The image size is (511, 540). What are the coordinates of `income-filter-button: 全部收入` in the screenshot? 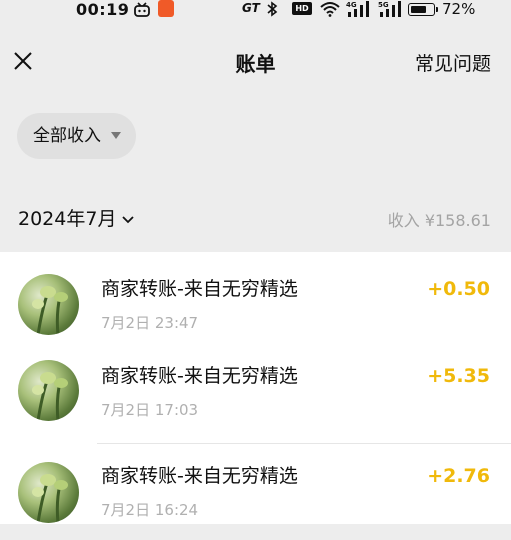 It's located at (76, 136).